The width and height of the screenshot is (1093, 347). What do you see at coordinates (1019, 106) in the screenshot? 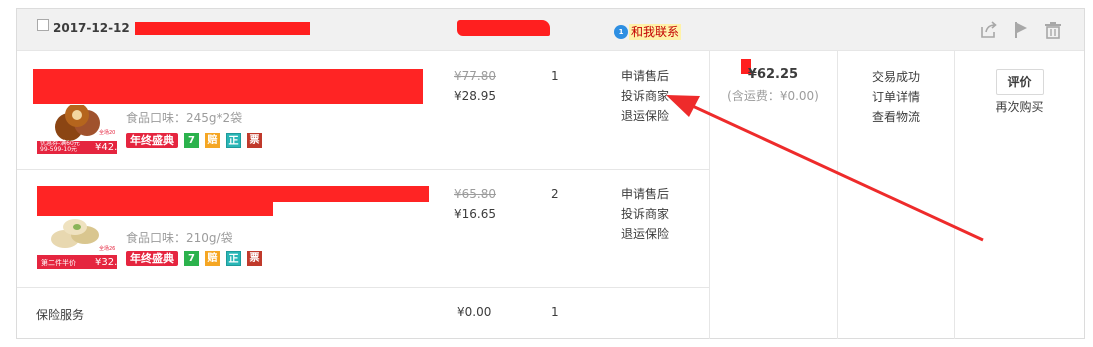
I see `rebuy-link: 再次购买` at bounding box center [1019, 106].